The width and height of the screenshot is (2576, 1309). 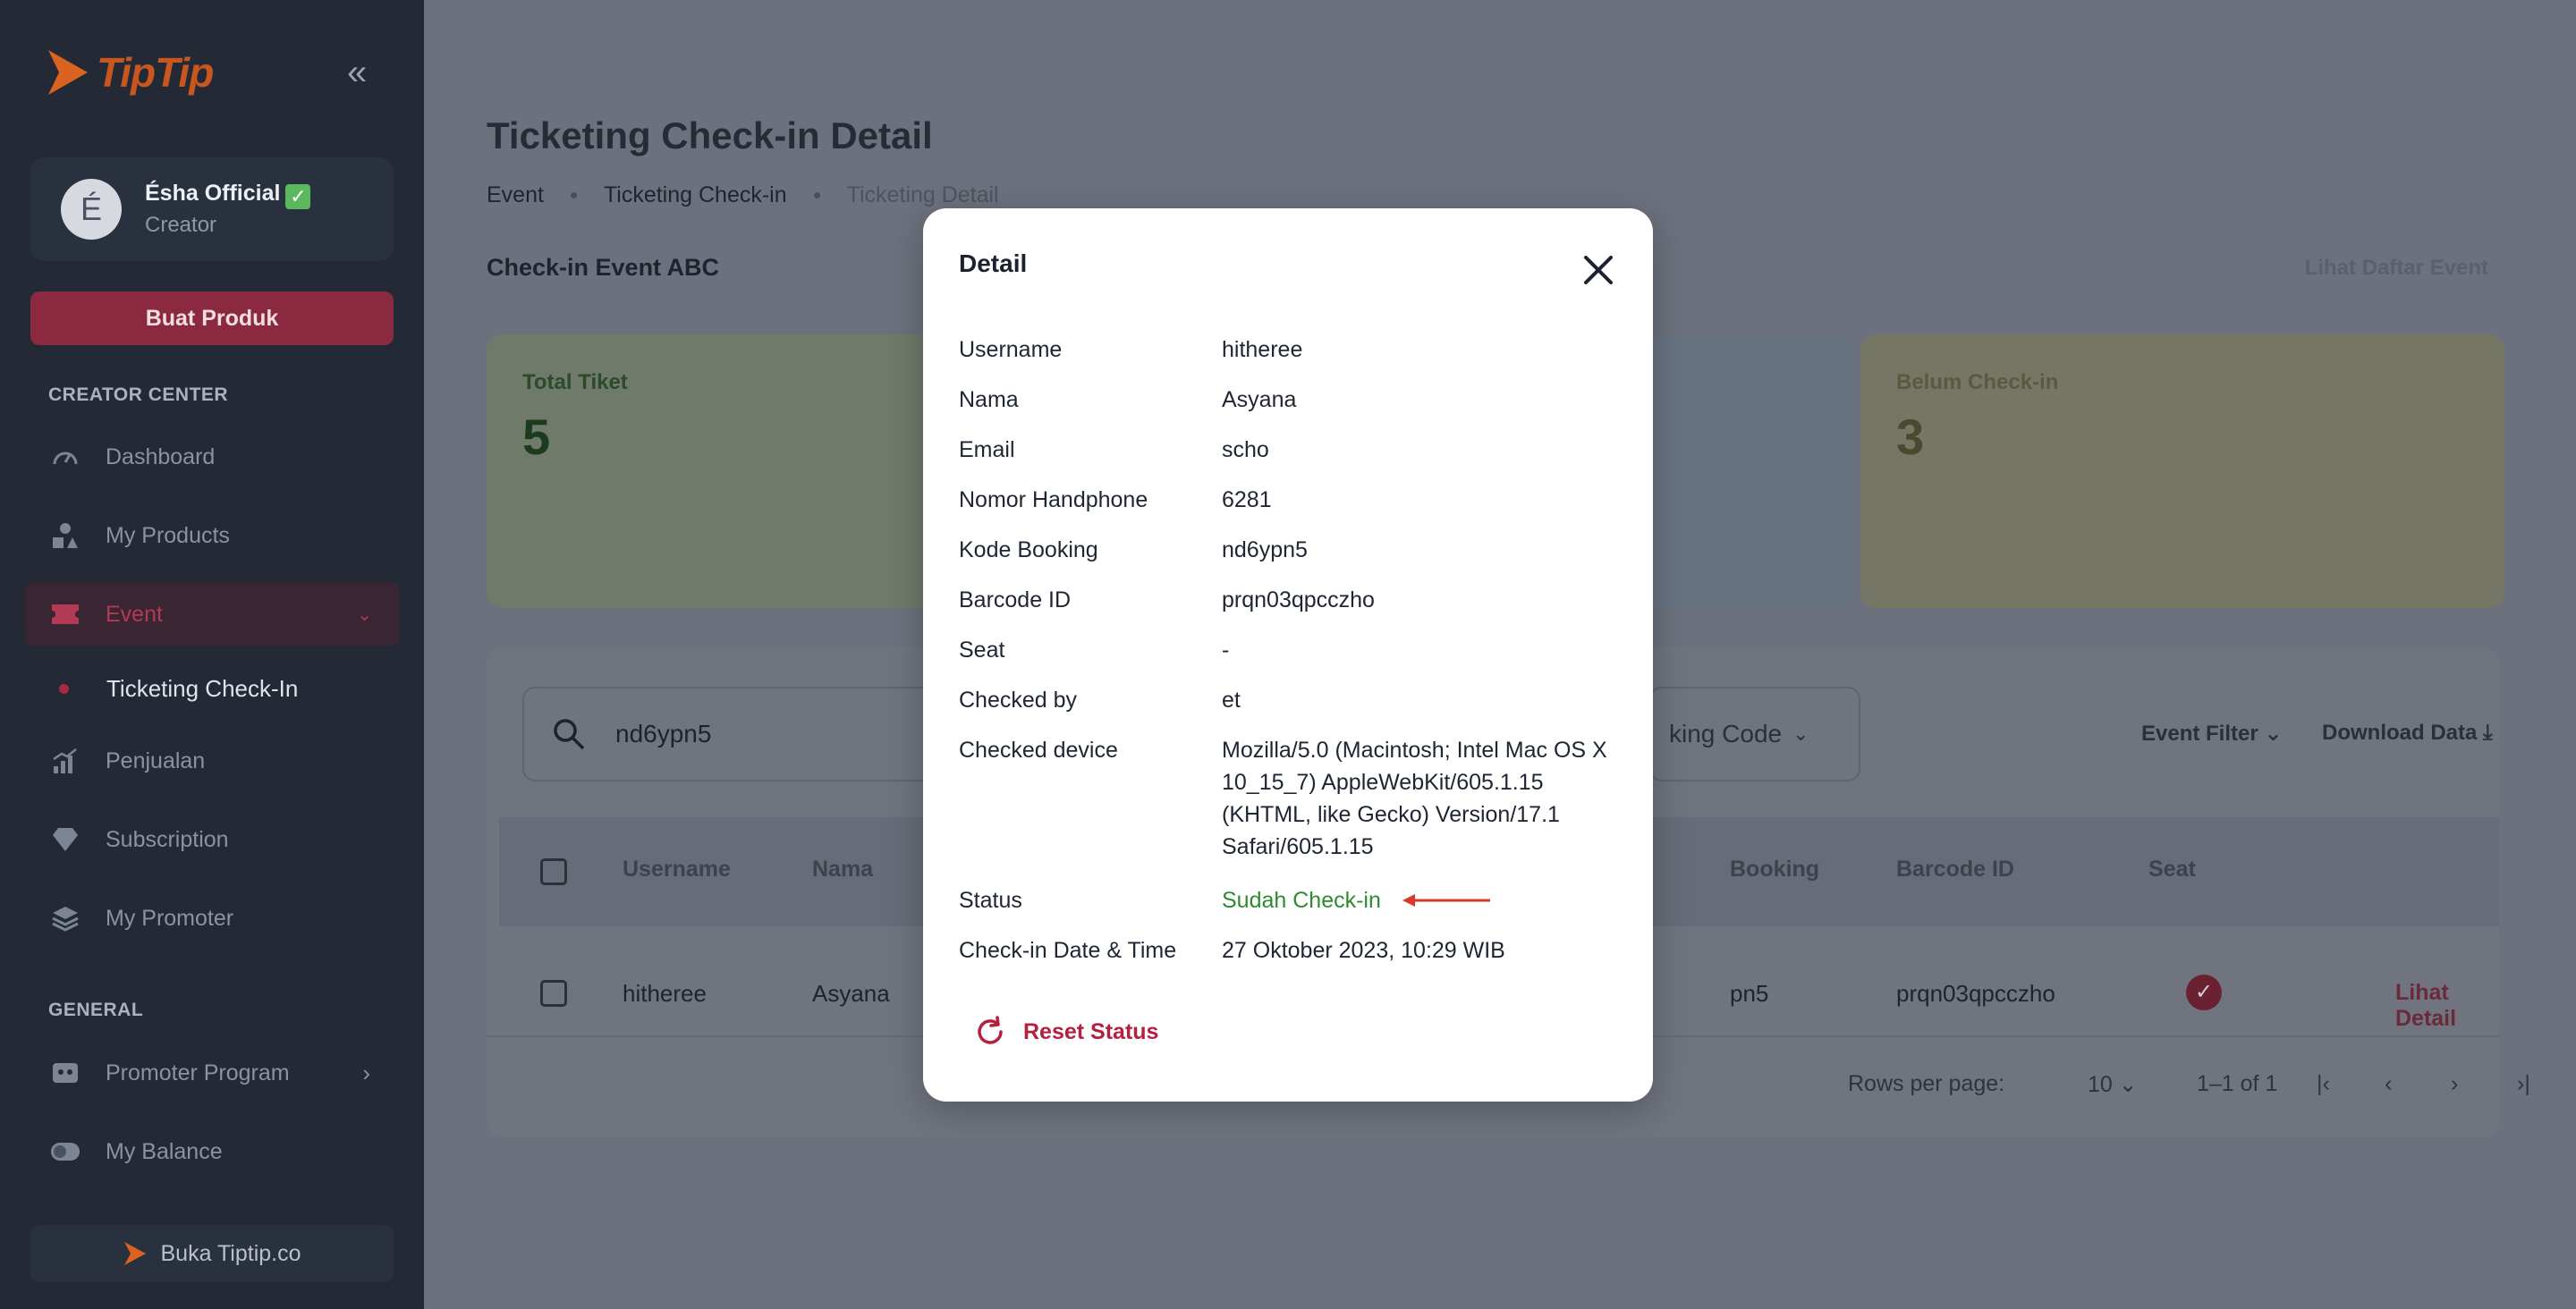 I want to click on event-filter-button: Event Filter ⌄, so click(x=2211, y=734).